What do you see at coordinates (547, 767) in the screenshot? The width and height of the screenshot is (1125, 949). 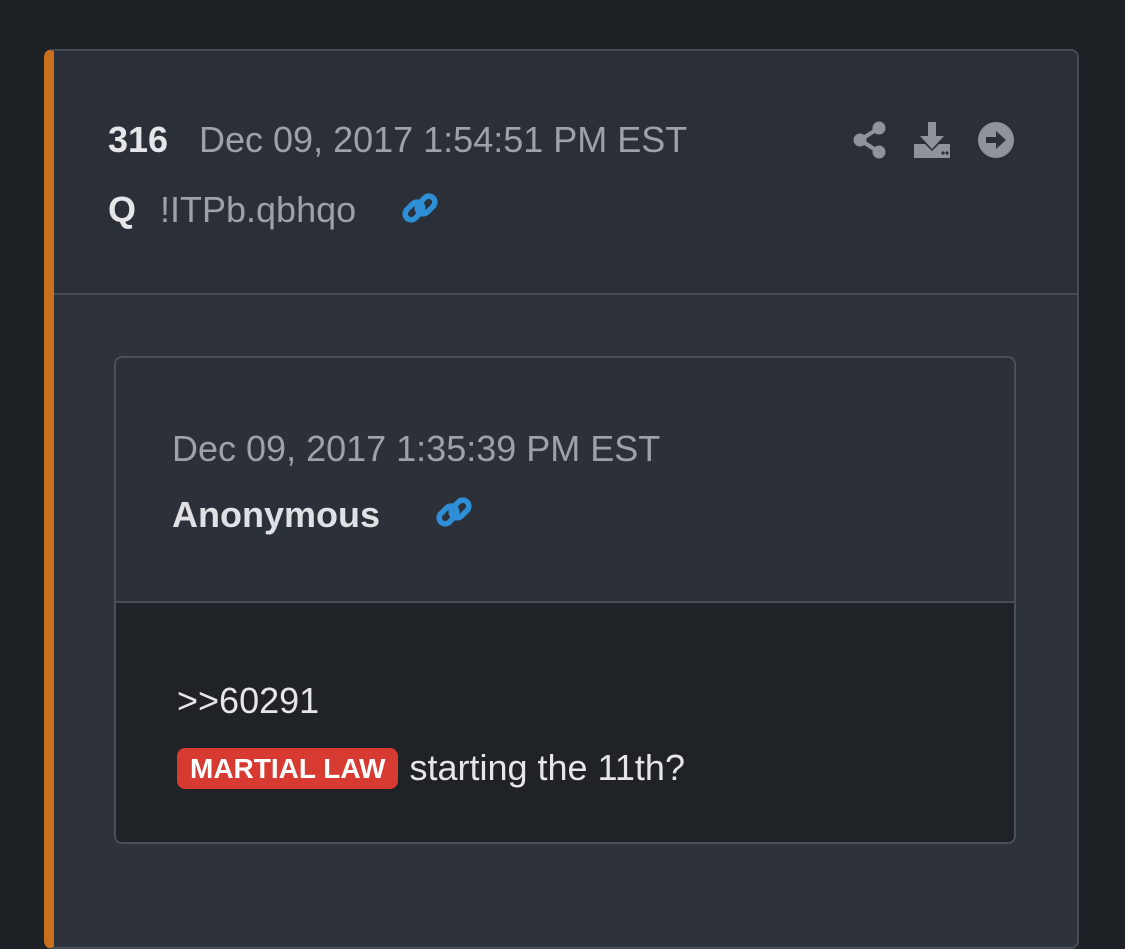 I see `body-text: starting the 11th?` at bounding box center [547, 767].